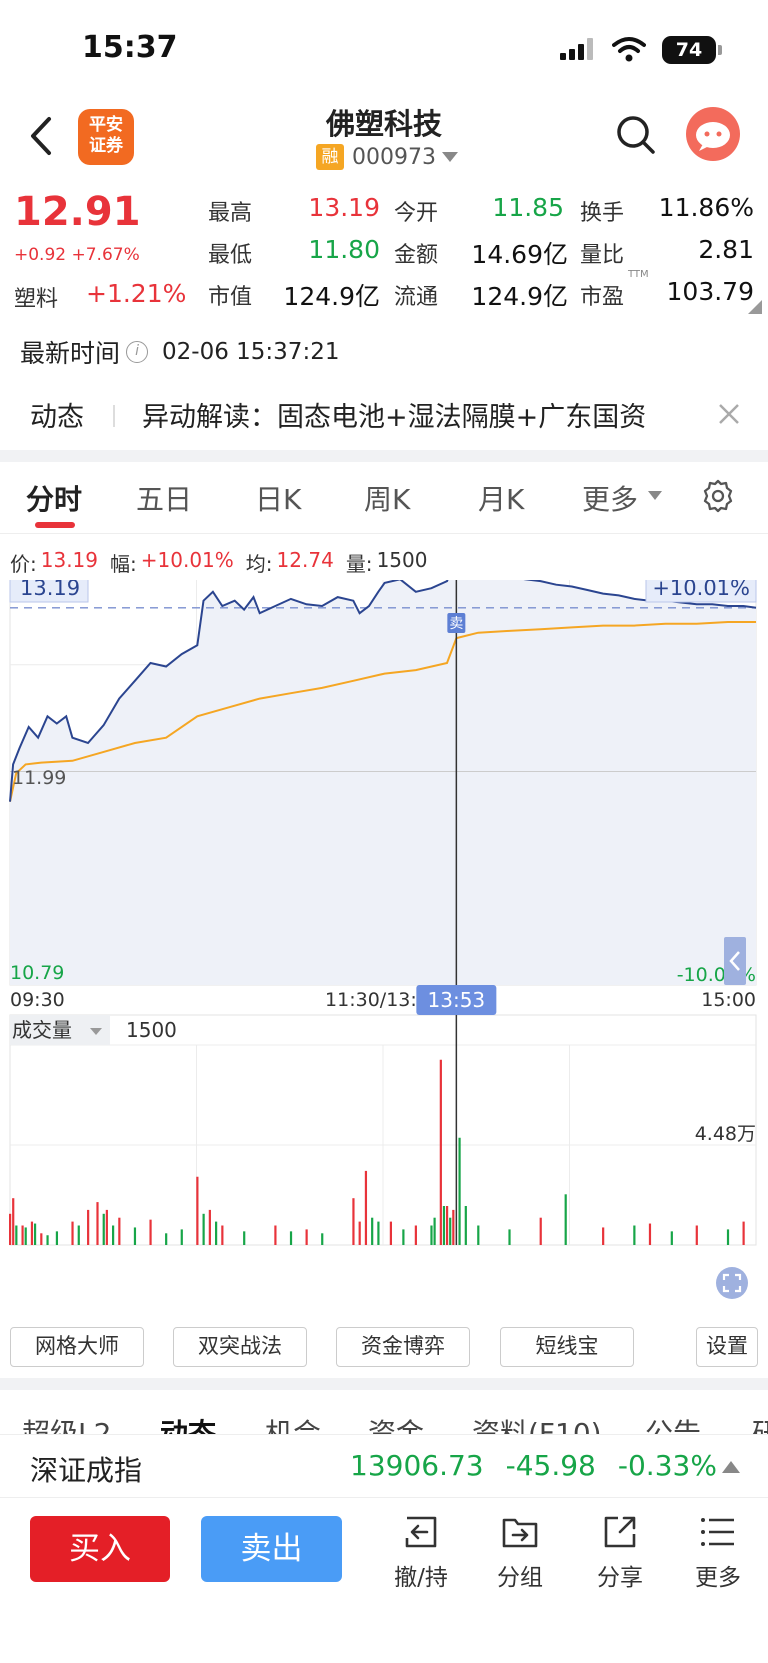  What do you see at coordinates (384, 47) in the screenshot?
I see `status-bar: 15:37 74` at bounding box center [384, 47].